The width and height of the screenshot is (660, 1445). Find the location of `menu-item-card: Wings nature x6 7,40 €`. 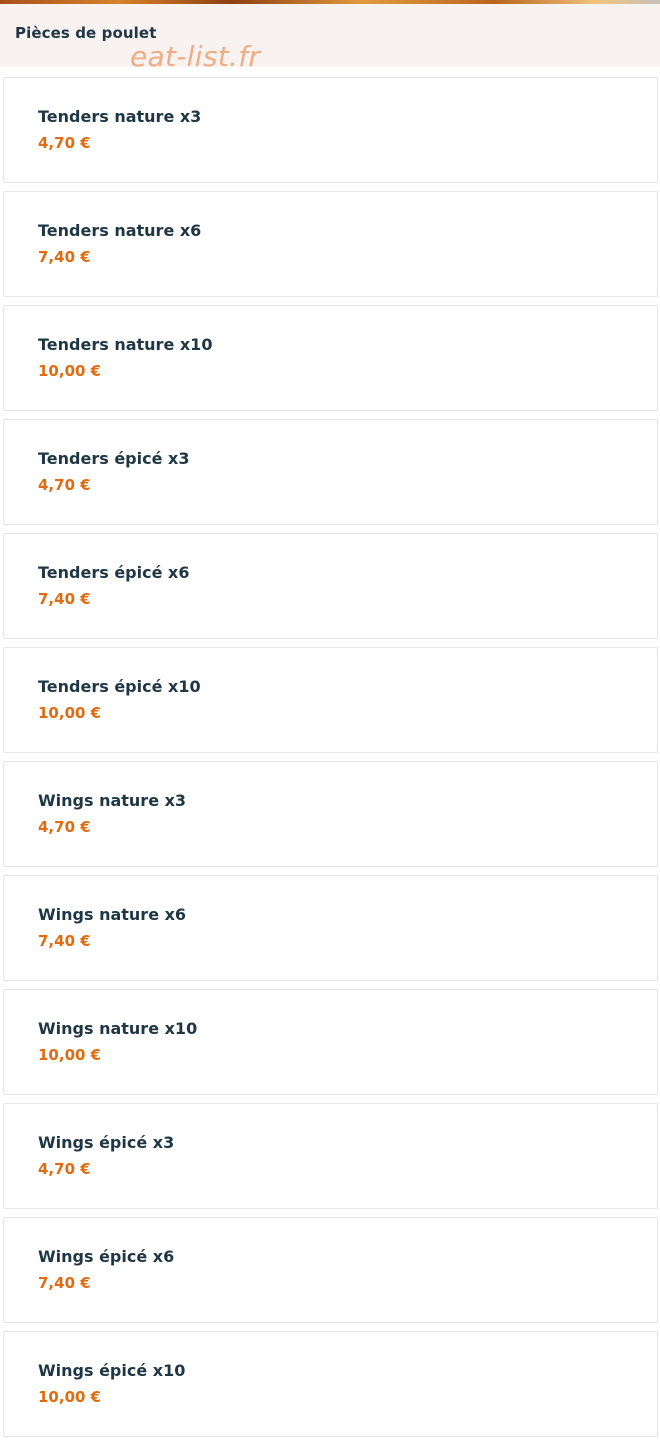

menu-item-card: Wings nature x6 7,40 € is located at coordinates (330, 928).